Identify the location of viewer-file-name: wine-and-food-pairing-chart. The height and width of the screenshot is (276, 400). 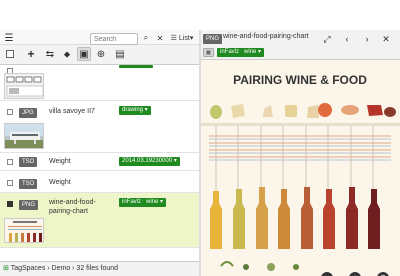
(266, 36).